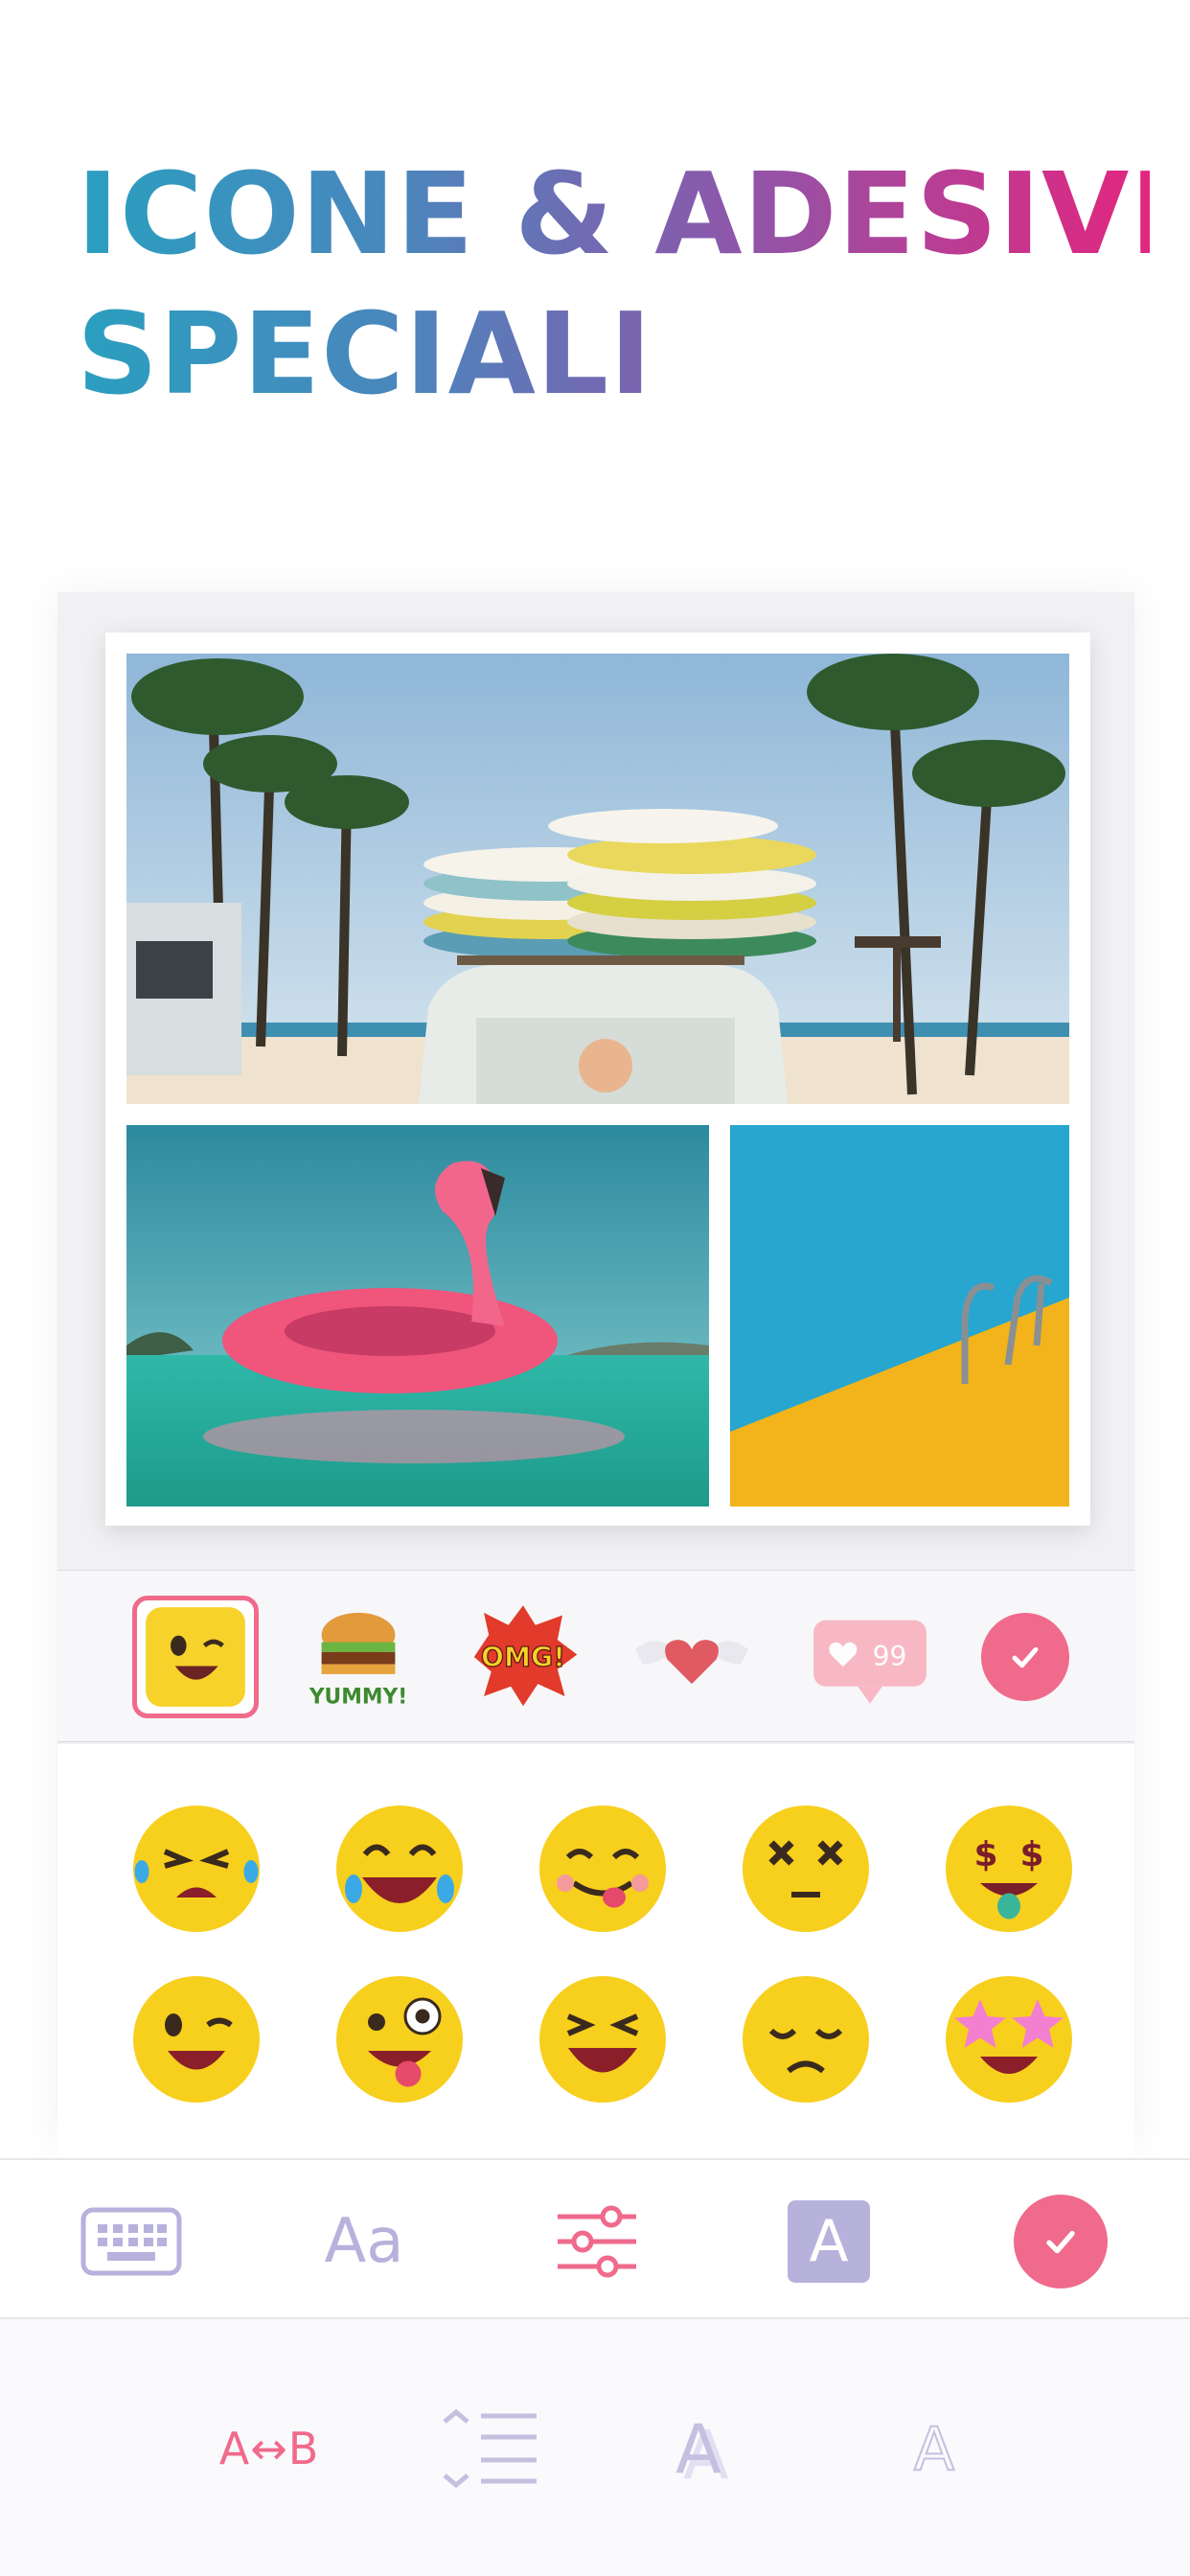  I want to click on confirm-text-button, so click(1061, 2241).